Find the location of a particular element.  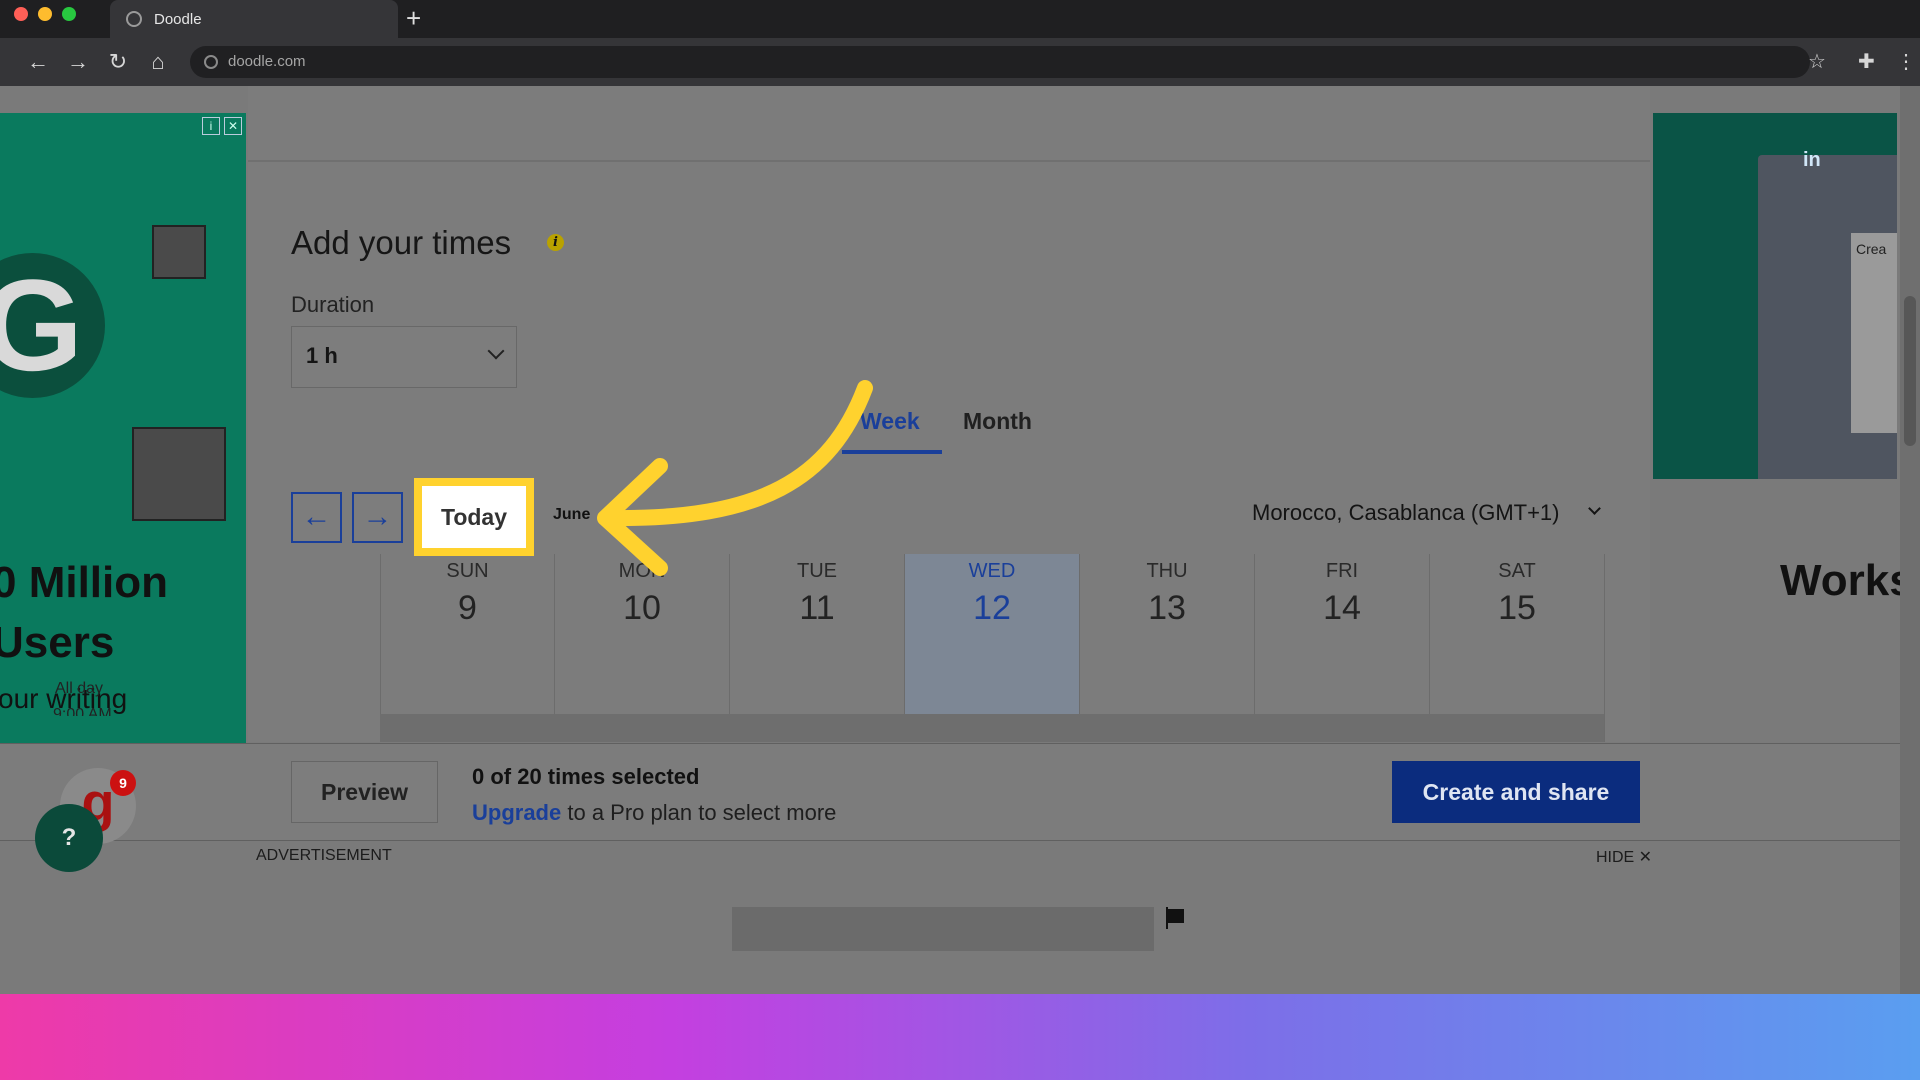

day-name: TUE is located at coordinates (817, 571).